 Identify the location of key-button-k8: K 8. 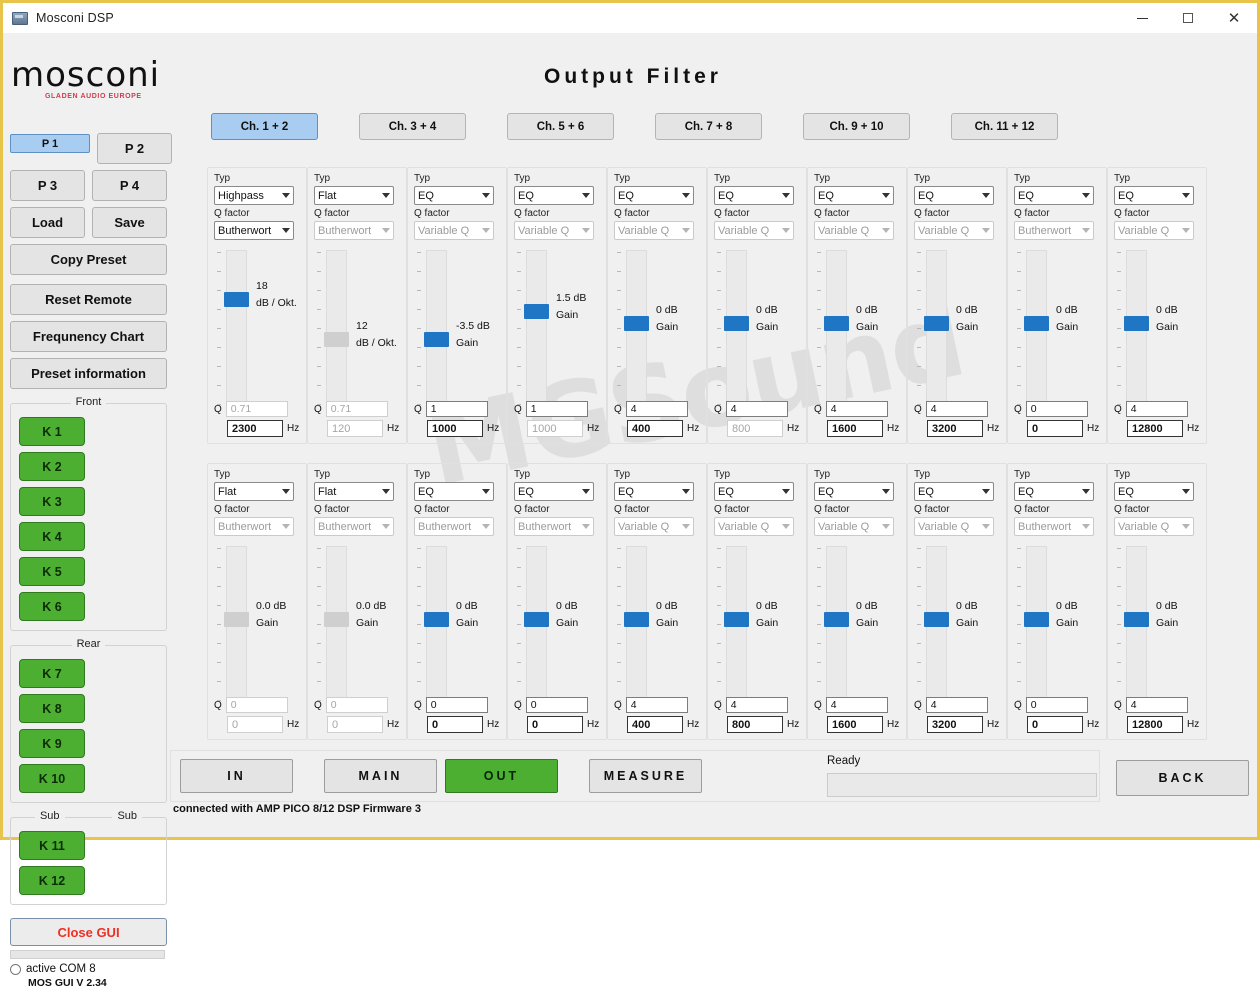
(52, 708).